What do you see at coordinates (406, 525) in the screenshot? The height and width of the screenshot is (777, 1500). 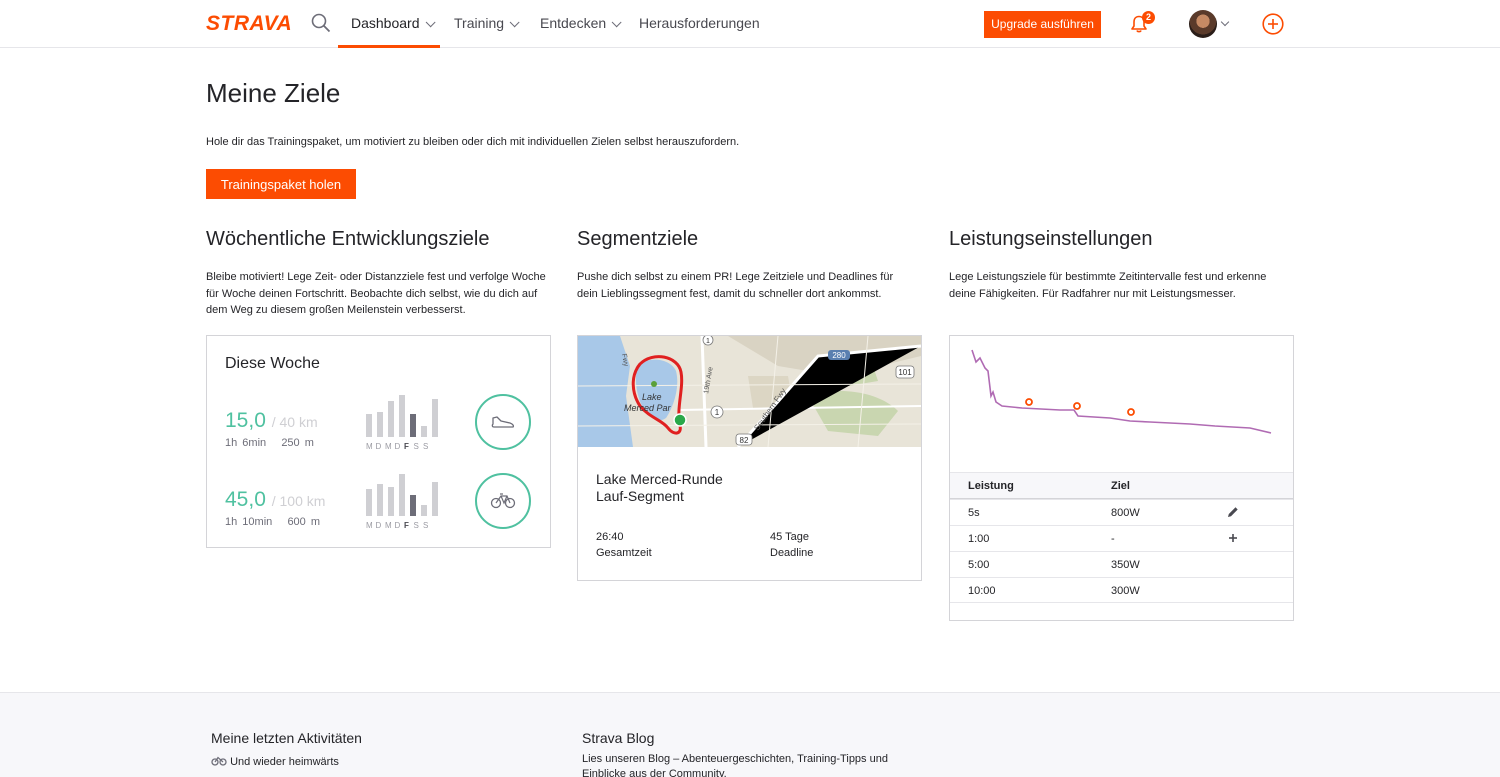 I see `day-label: F` at bounding box center [406, 525].